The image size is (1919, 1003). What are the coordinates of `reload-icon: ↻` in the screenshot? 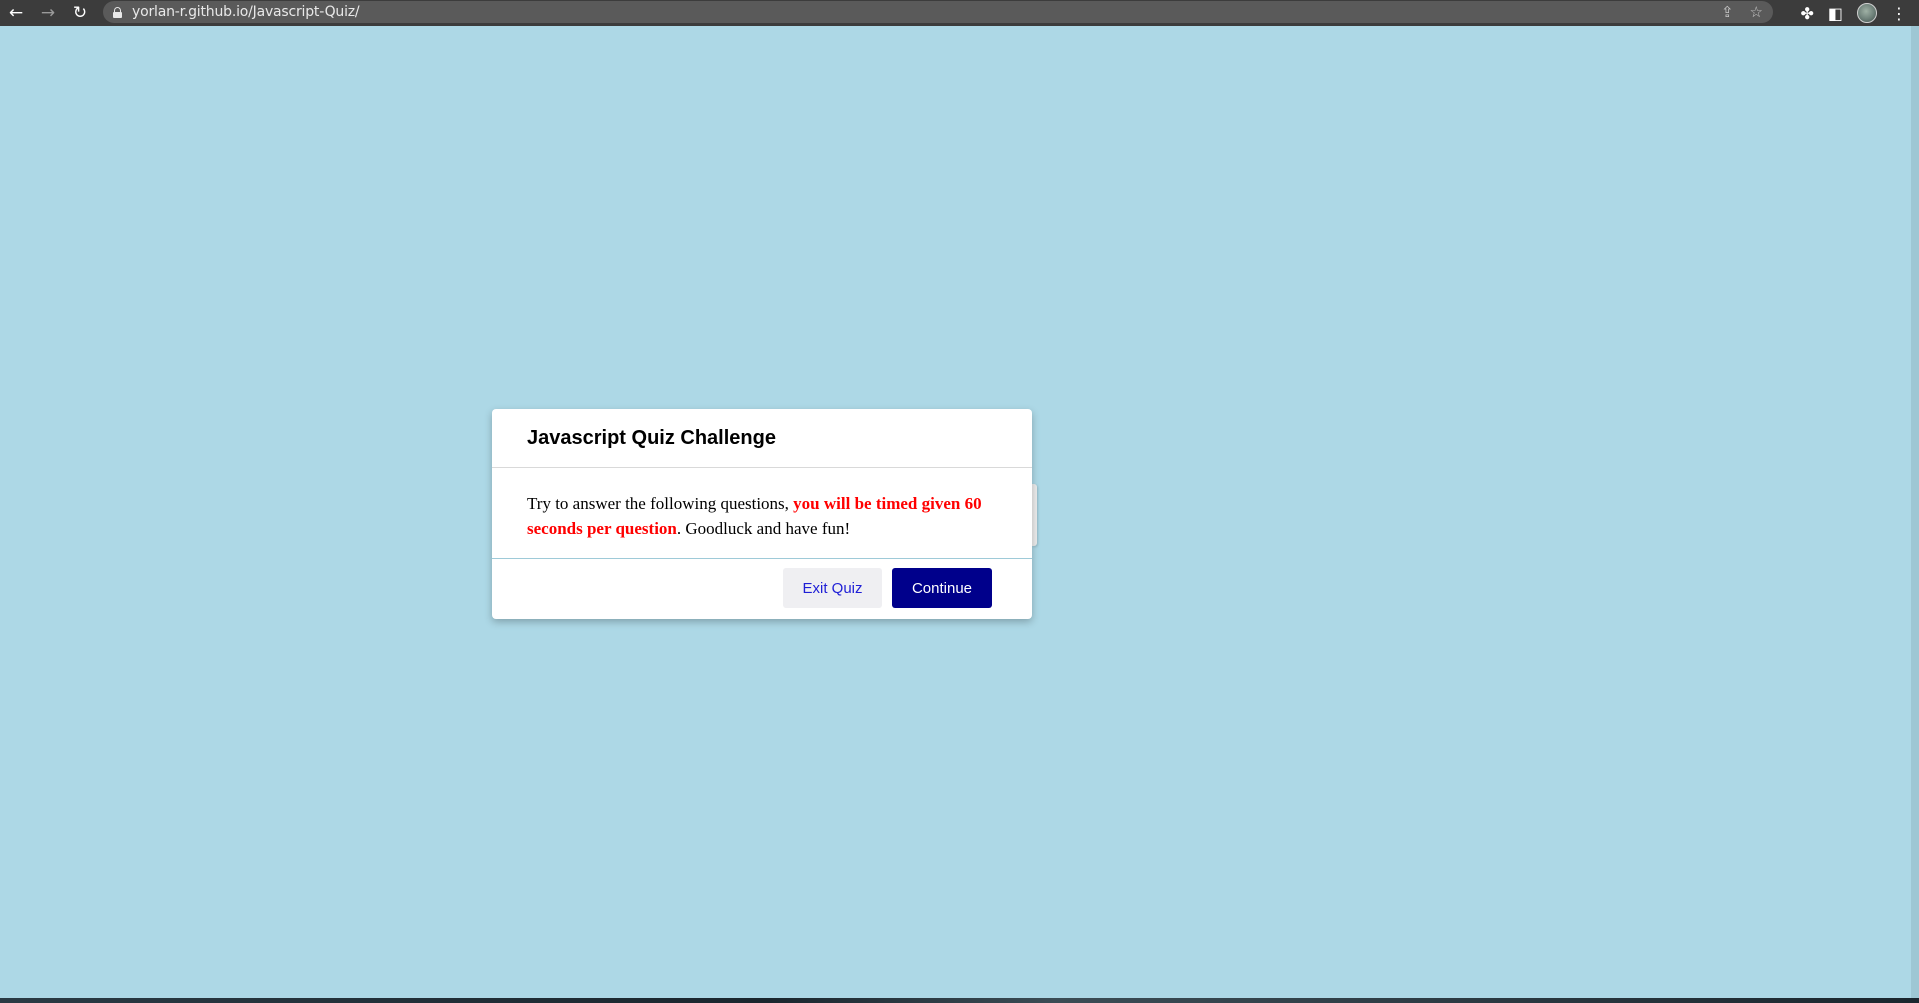 It's located at (80, 13).